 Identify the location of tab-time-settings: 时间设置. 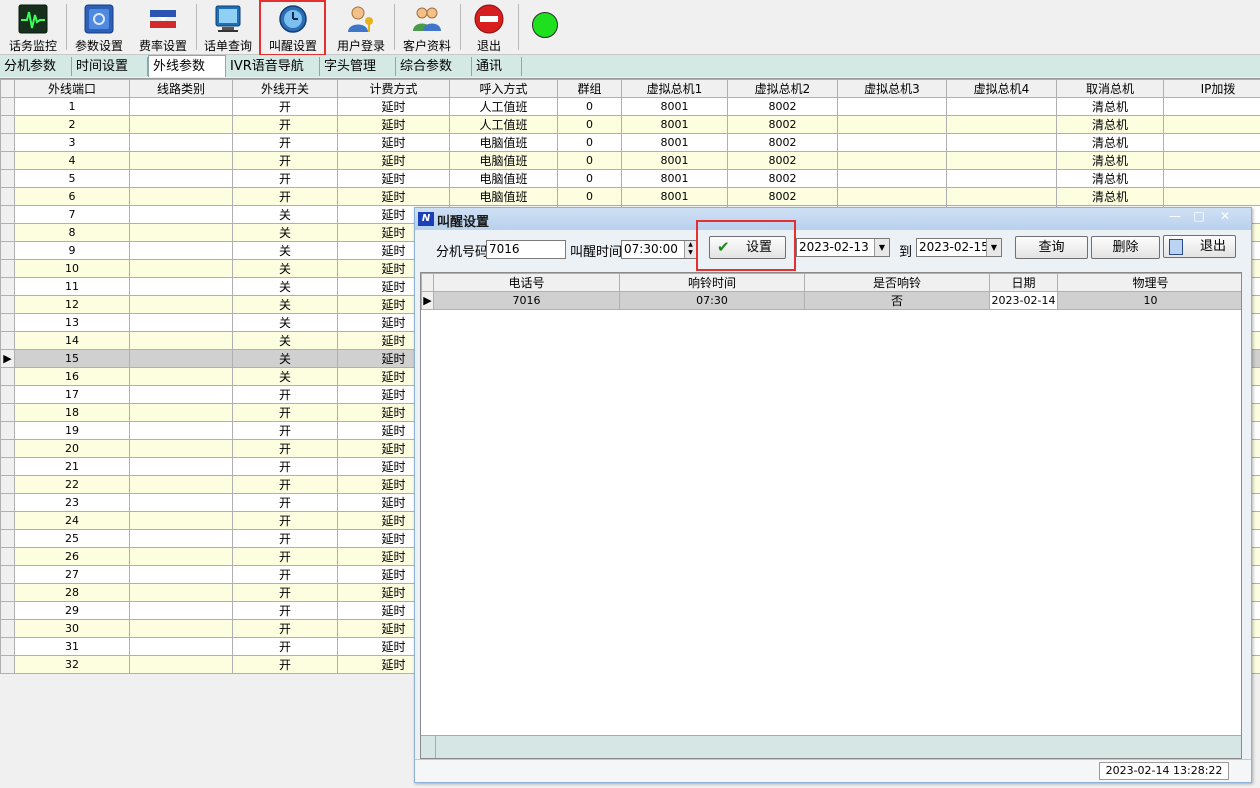
(110, 66).